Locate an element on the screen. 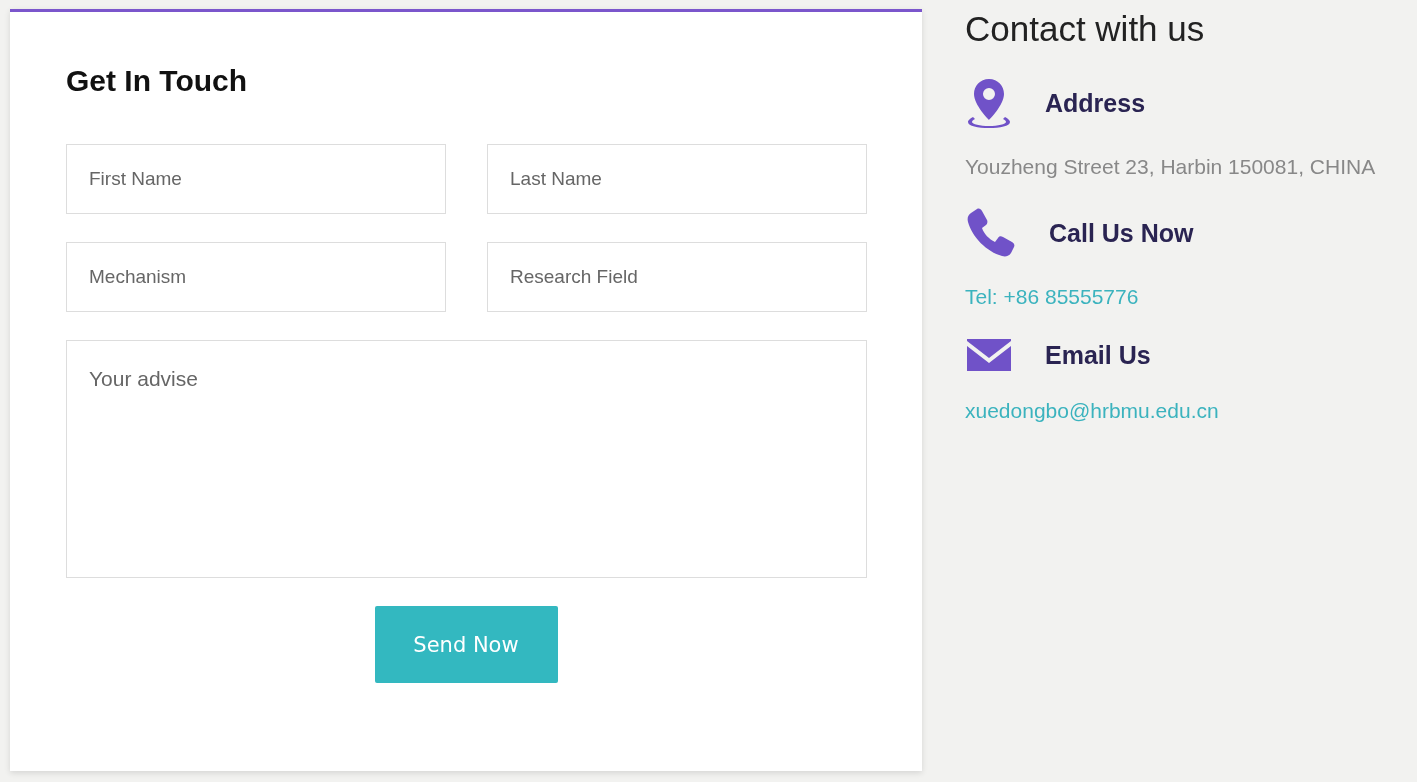 This screenshot has height=782, width=1417. input-field: Research Field is located at coordinates (677, 277).